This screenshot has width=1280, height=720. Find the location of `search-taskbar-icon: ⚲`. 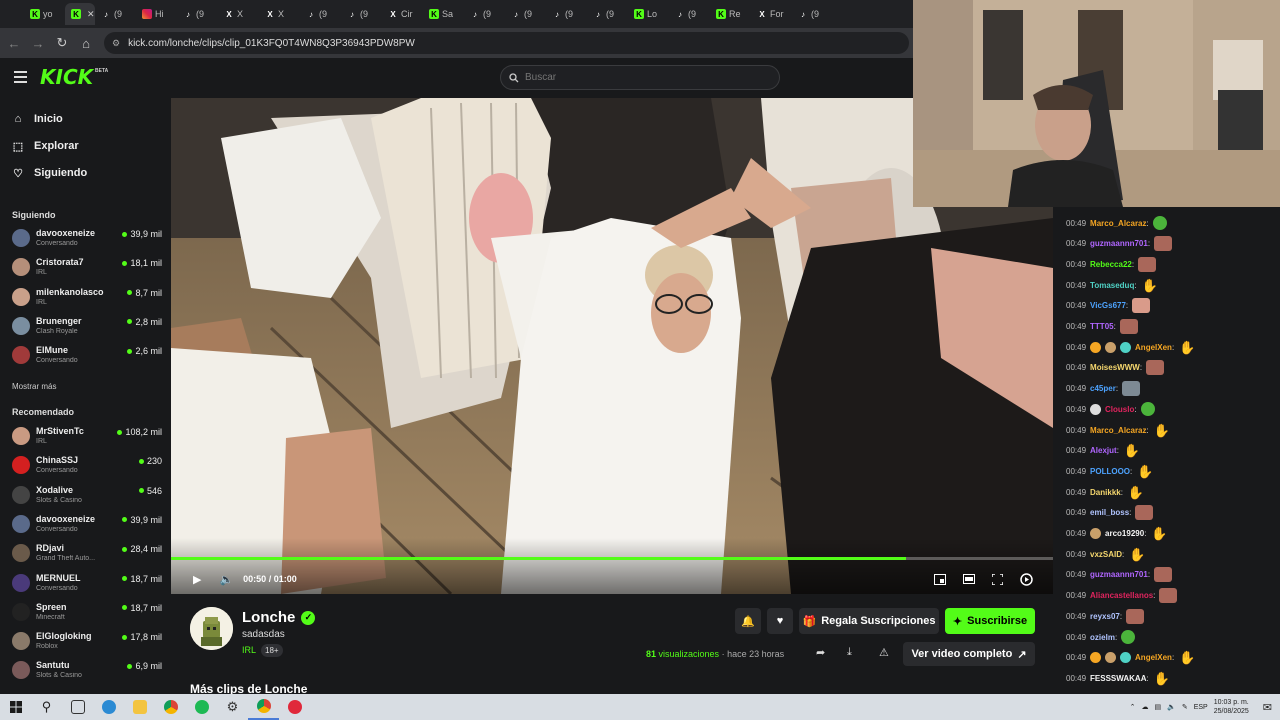

search-taskbar-icon: ⚲ is located at coordinates (46, 707).